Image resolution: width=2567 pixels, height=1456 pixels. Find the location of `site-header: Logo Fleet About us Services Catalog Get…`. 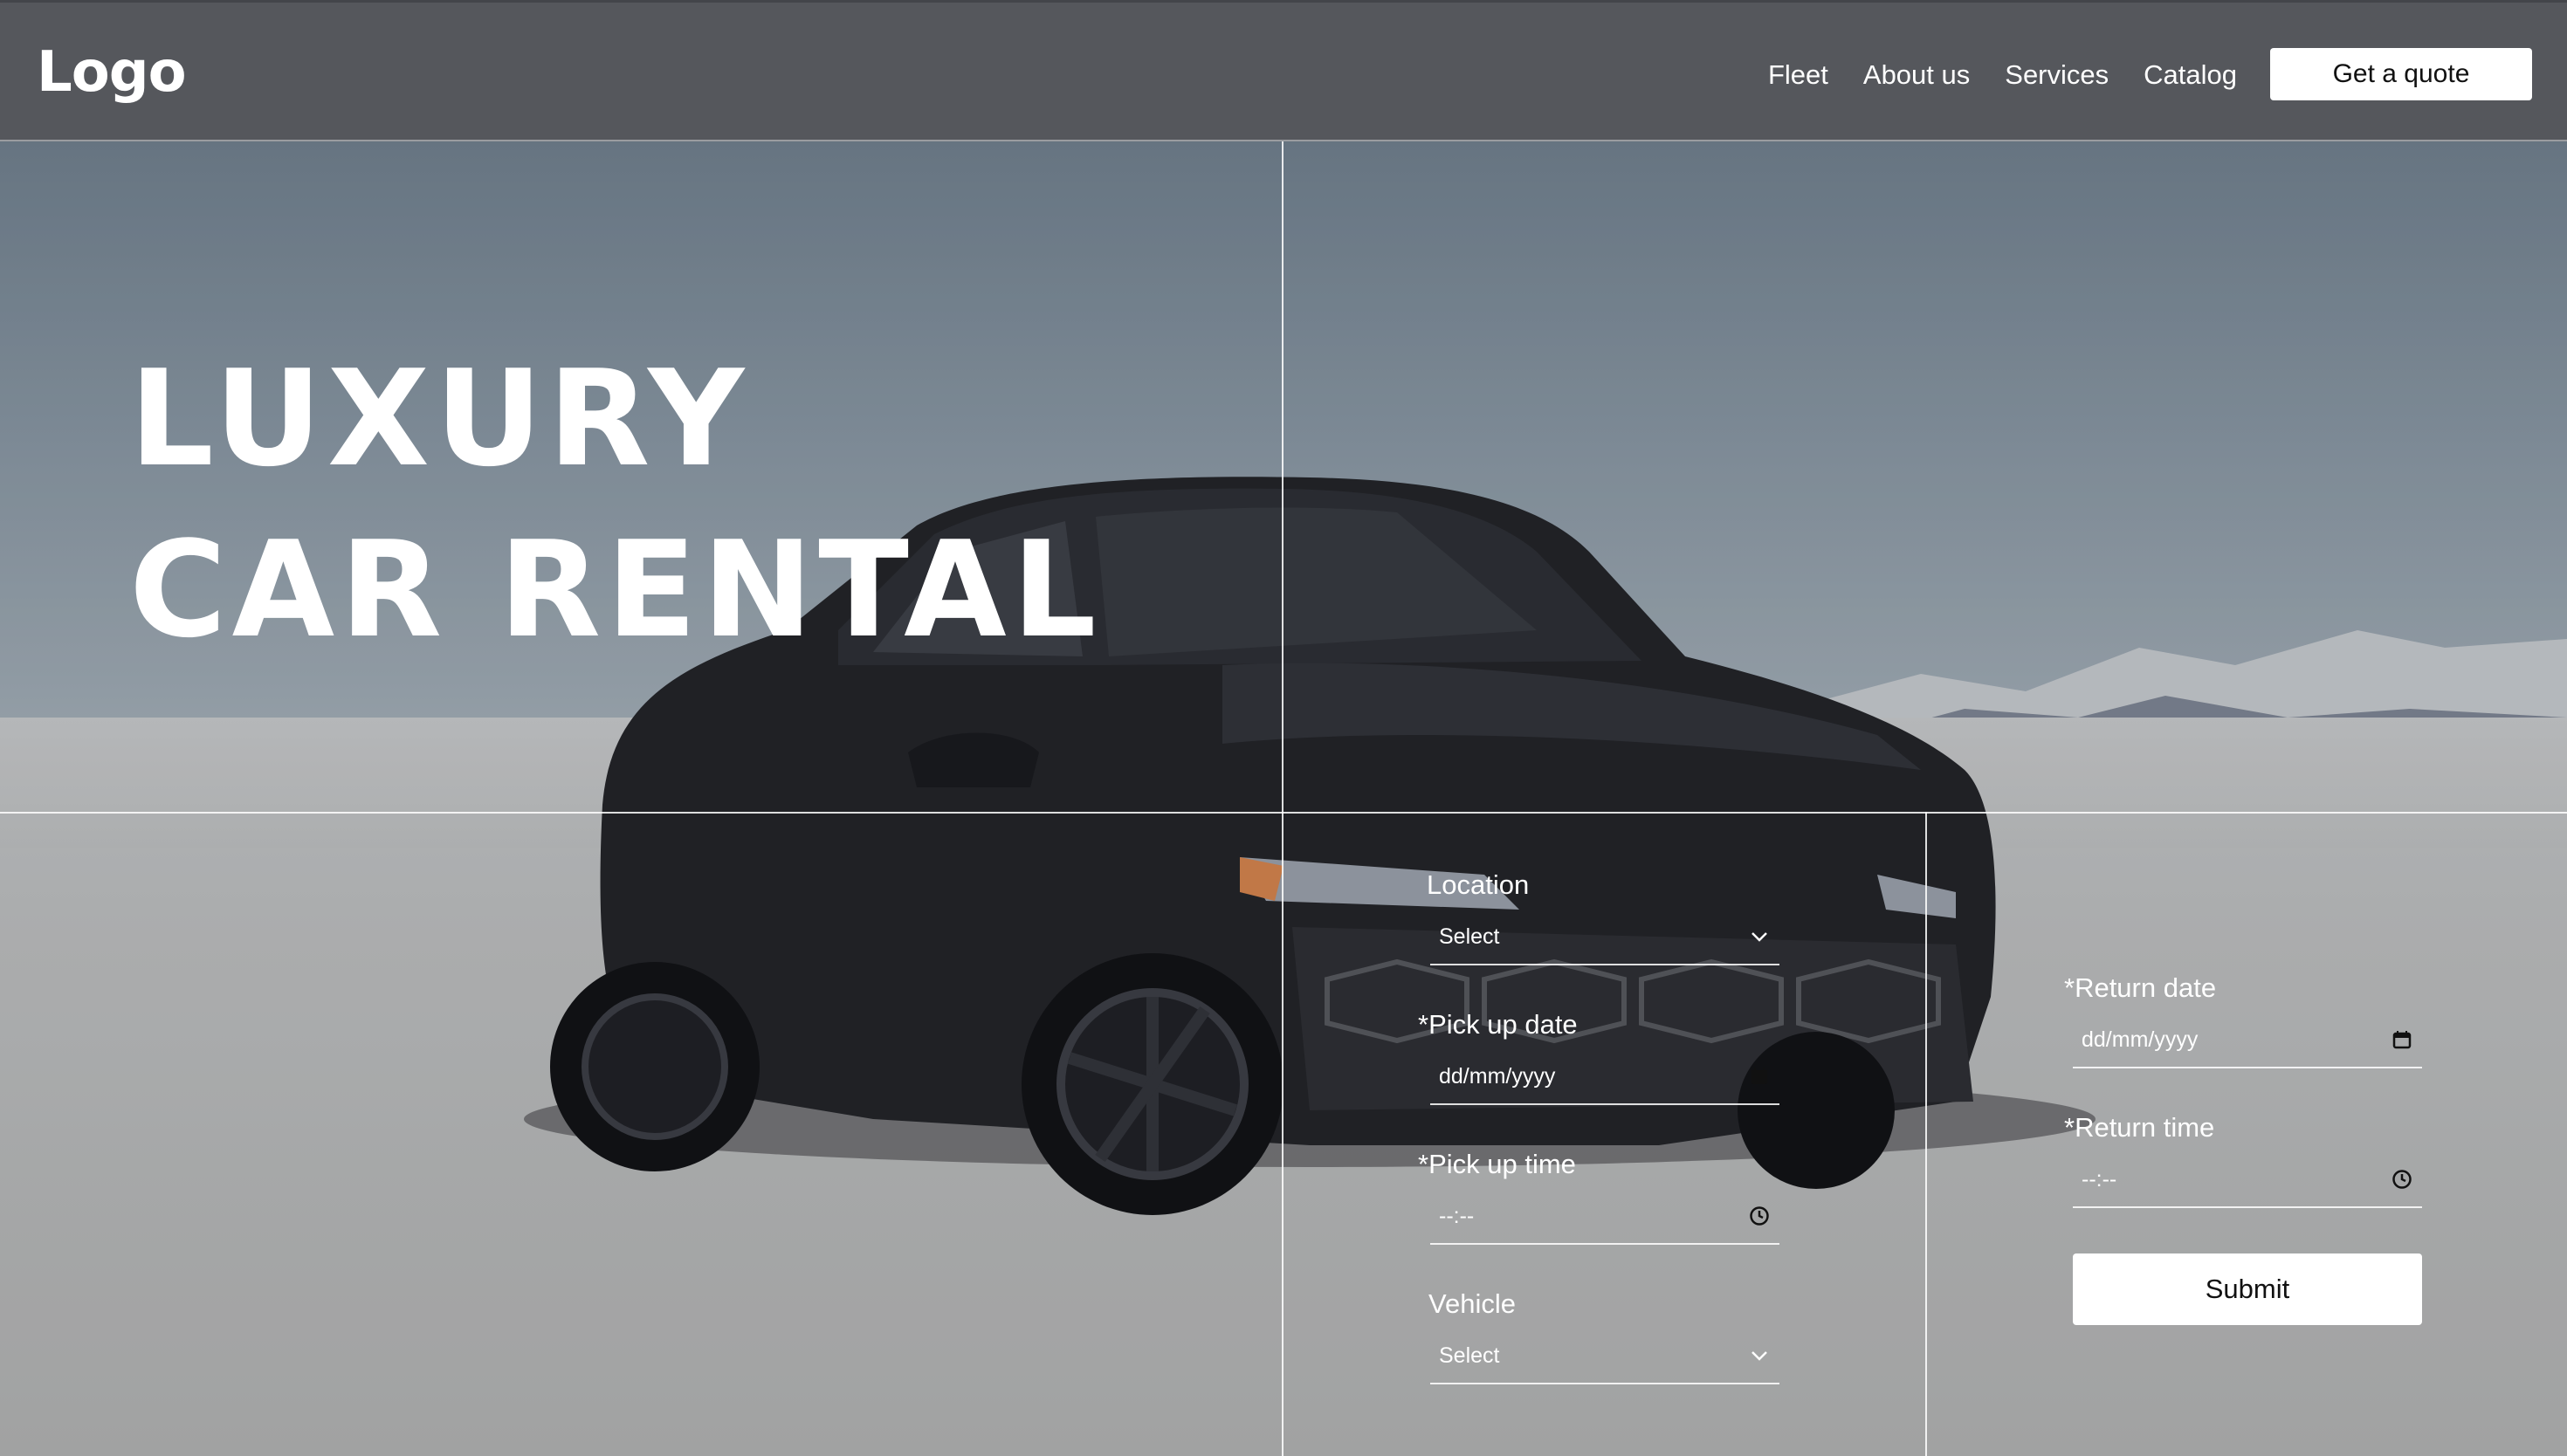

site-header: Logo Fleet About us Services Catalog Get… is located at coordinates (1283, 70).